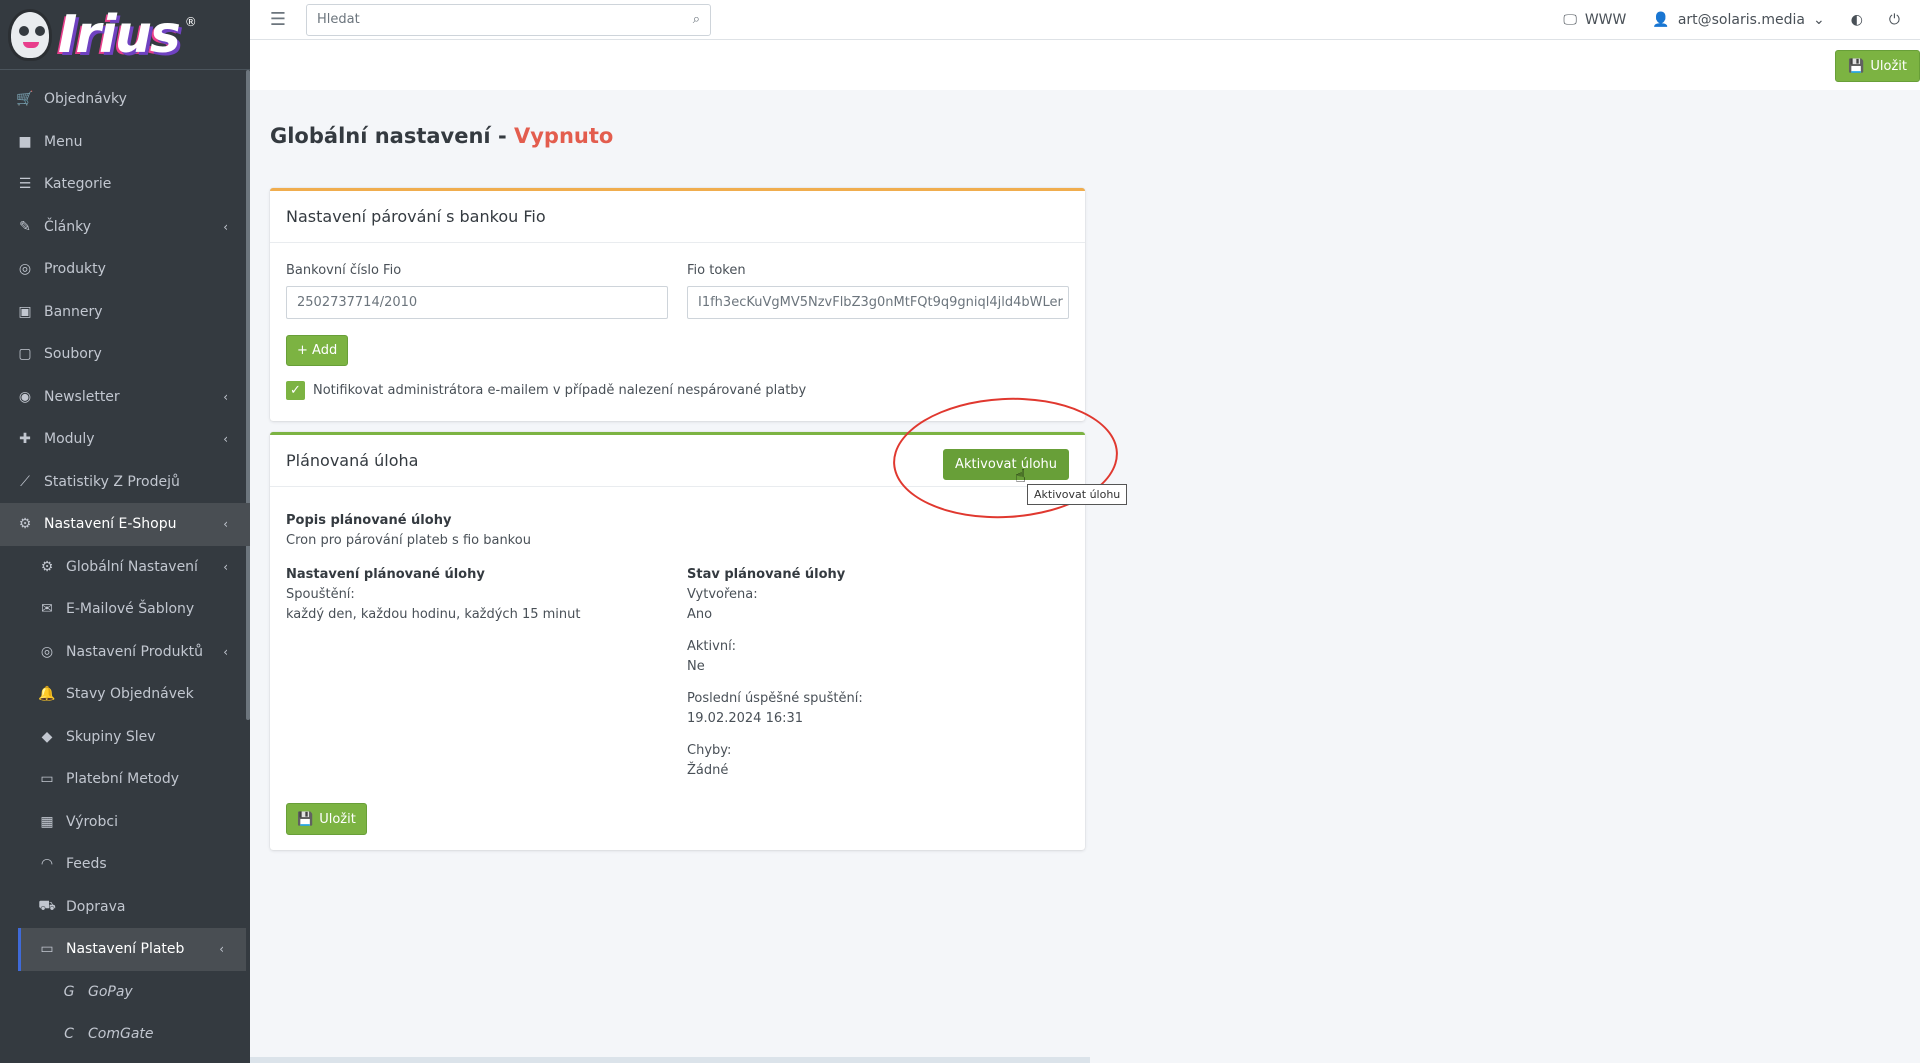  I want to click on created-label: Vytvořena:, so click(722, 594).